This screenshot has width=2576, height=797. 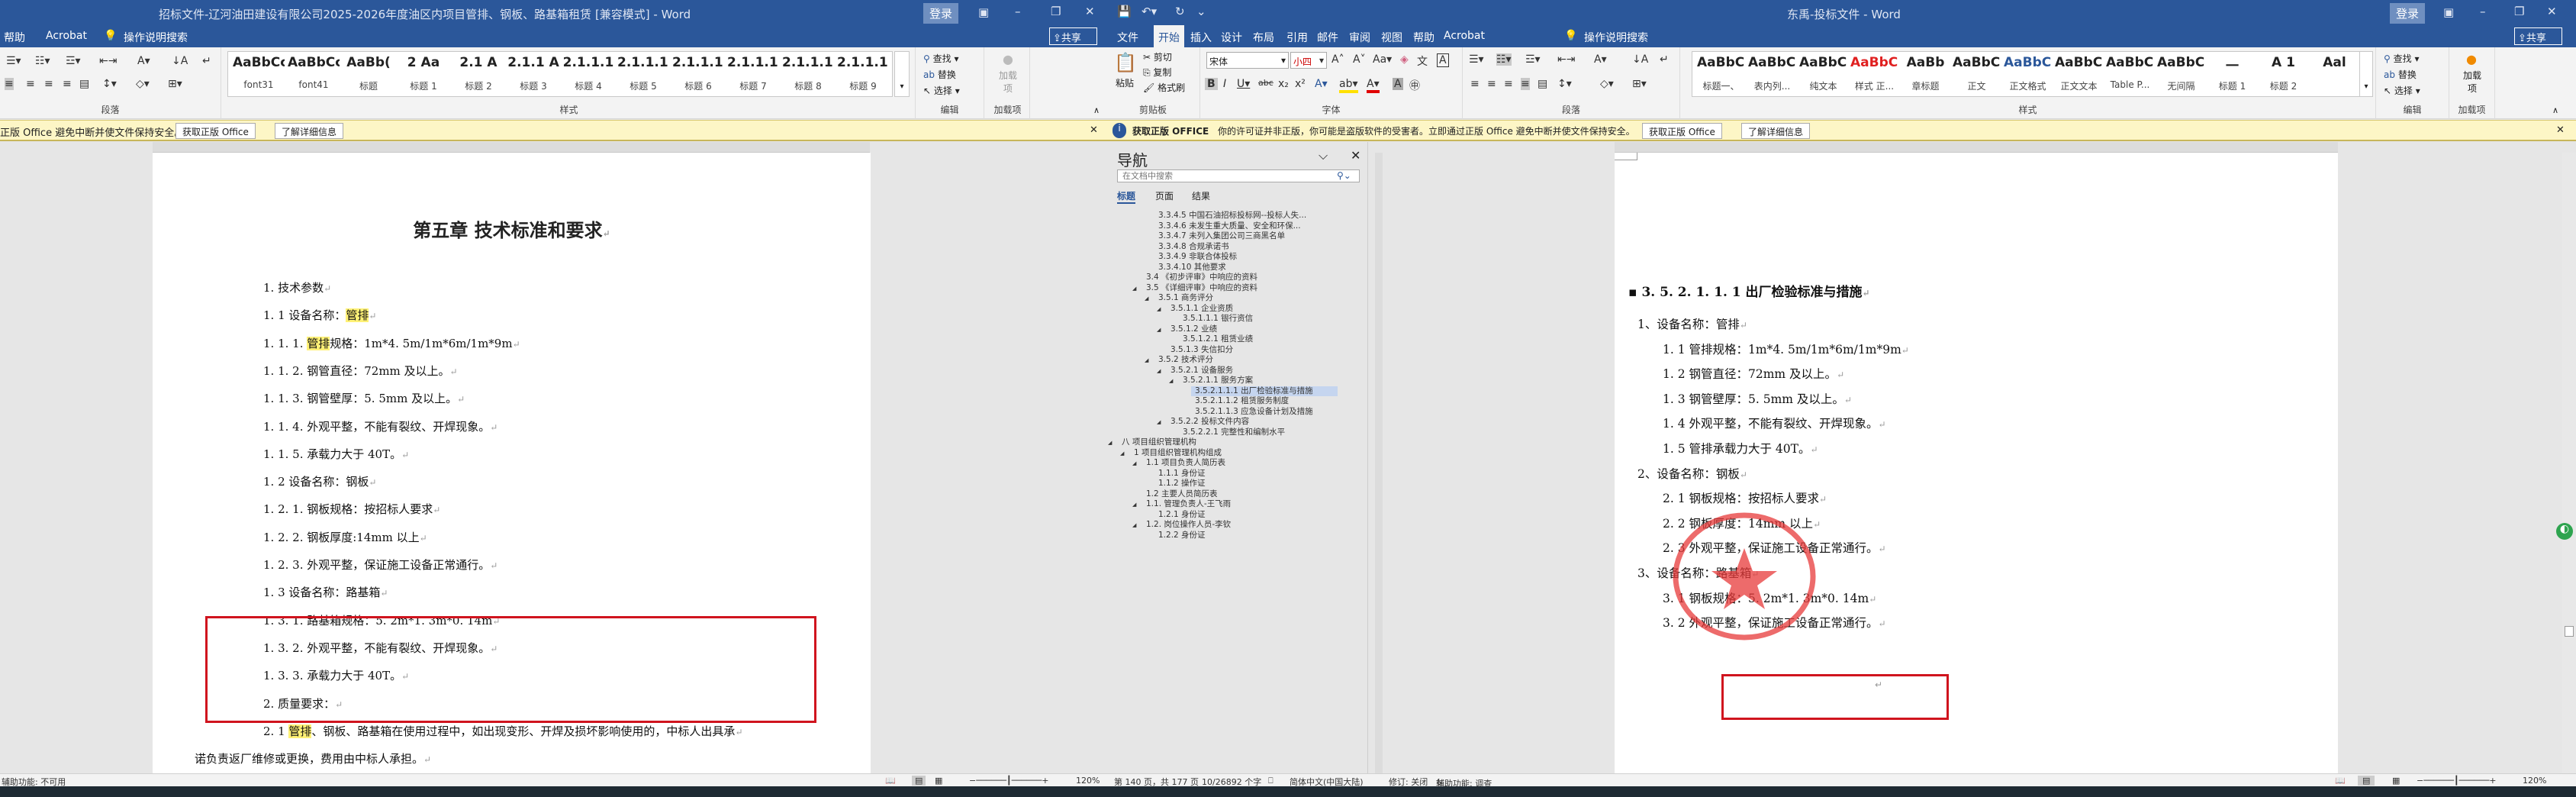 I want to click on style-item: 2.1.1 A 标题 3, so click(x=533, y=74).